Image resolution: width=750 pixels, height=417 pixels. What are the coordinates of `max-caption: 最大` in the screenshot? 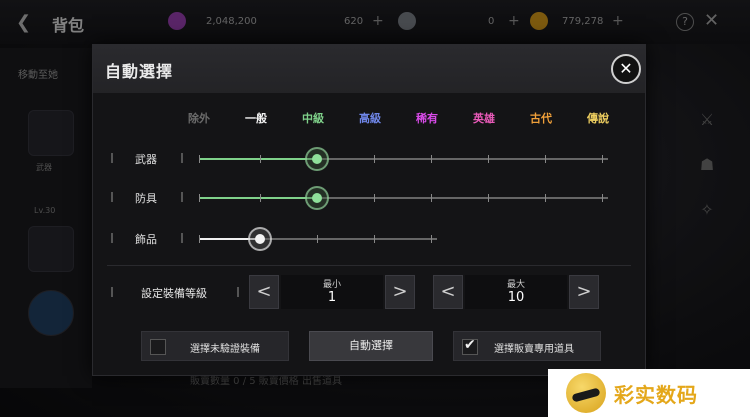 It's located at (515, 285).